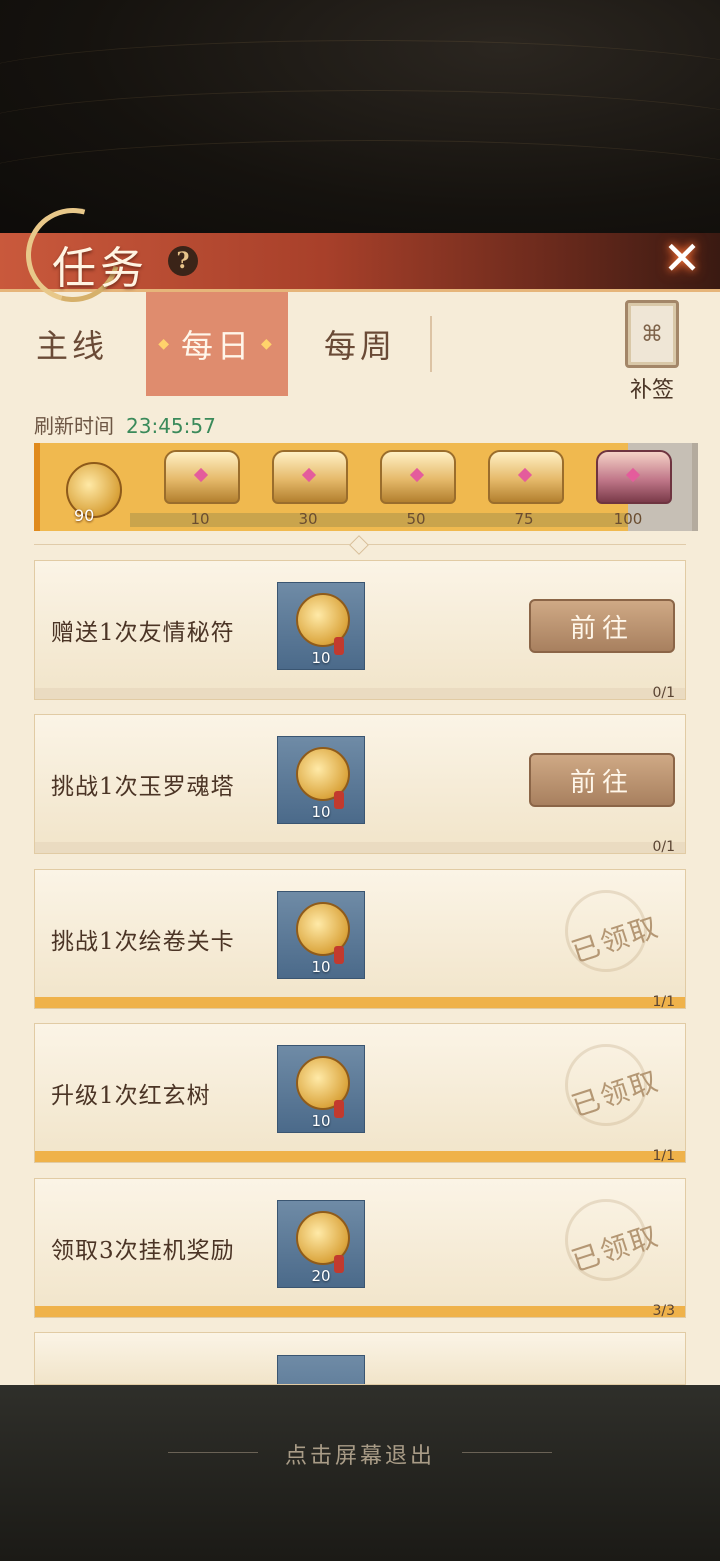 The width and height of the screenshot is (720, 1561). I want to click on tab-label: 每周, so click(359, 346).